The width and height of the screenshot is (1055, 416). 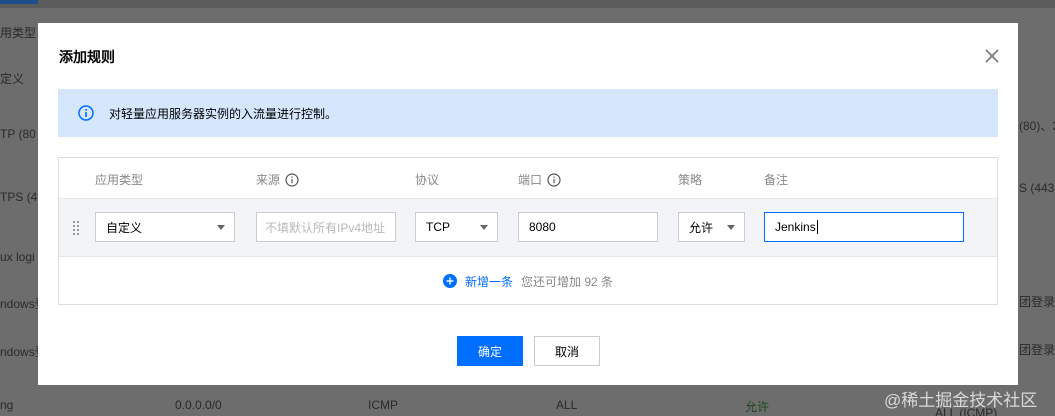 What do you see at coordinates (567, 281) in the screenshot?
I see `add-row-hint: 您还可增加 92 条` at bounding box center [567, 281].